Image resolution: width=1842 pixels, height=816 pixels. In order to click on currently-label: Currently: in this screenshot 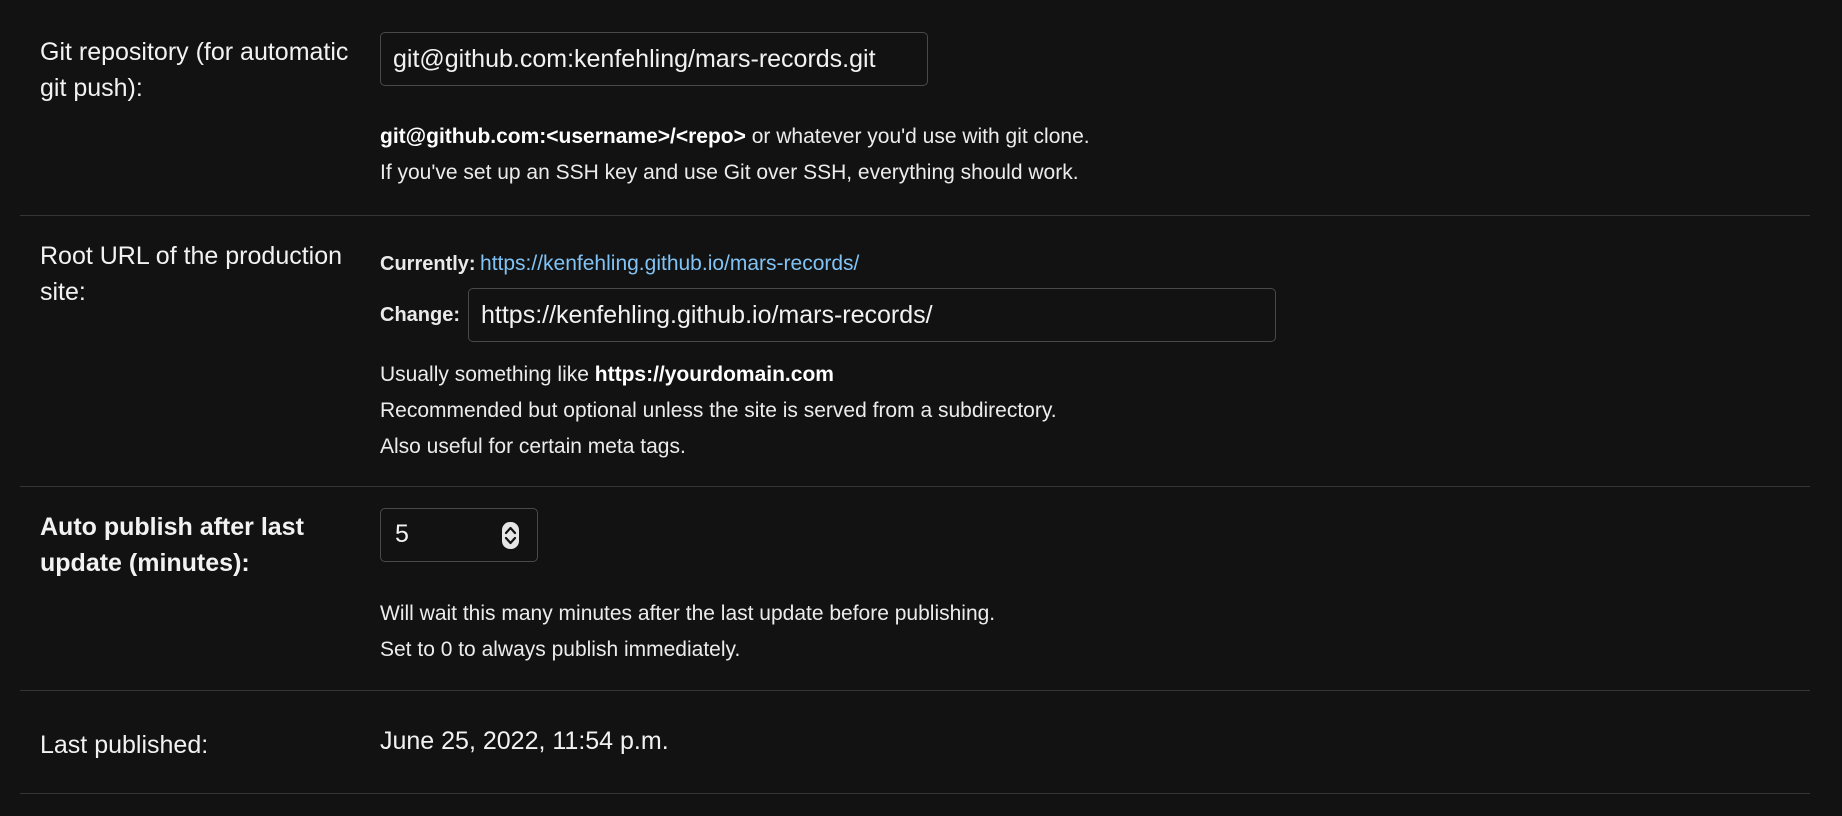, I will do `click(428, 264)`.